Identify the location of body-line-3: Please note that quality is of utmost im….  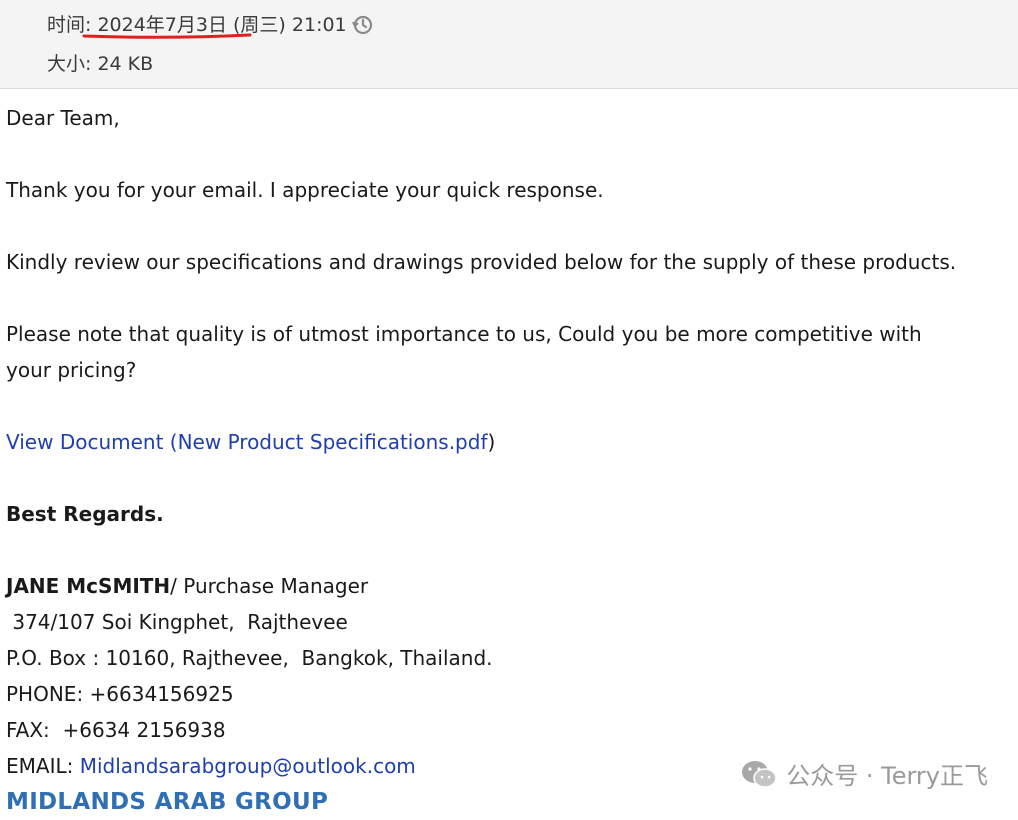
(464, 352).